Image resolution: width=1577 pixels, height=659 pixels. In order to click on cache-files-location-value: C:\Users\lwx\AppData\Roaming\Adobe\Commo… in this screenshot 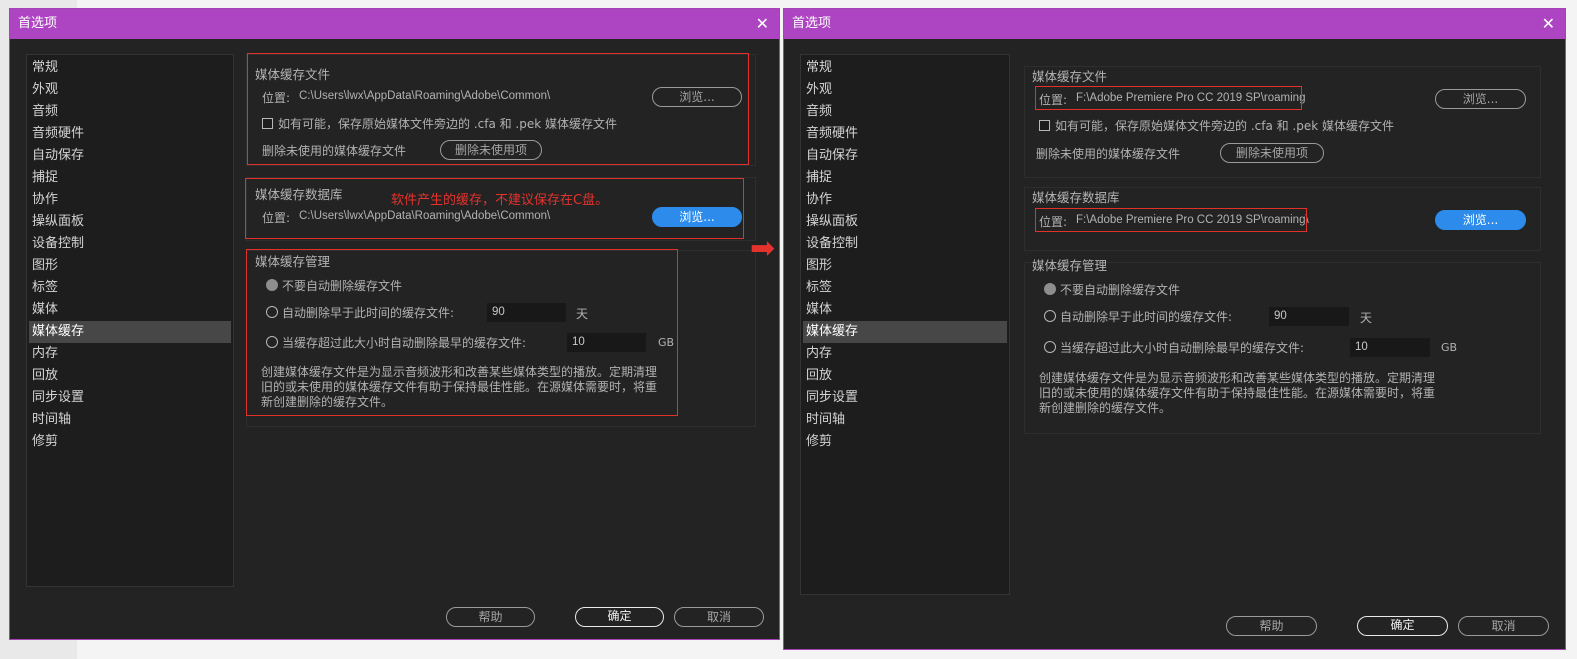, I will do `click(425, 96)`.